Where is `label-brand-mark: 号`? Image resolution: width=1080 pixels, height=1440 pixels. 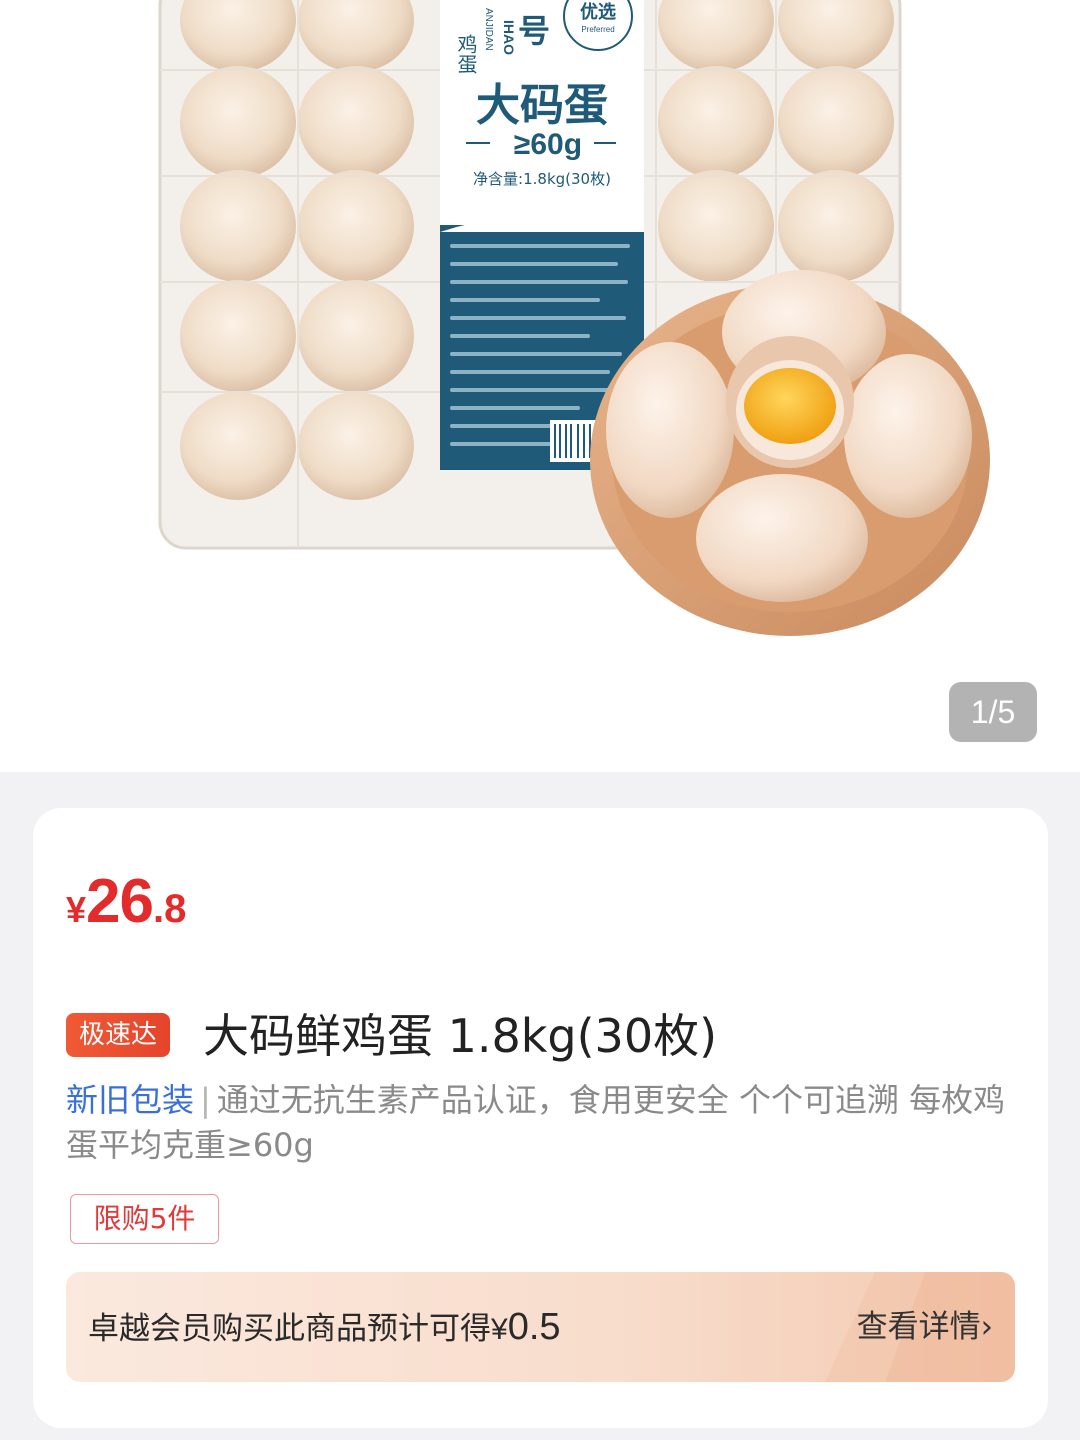
label-brand-mark: 号 is located at coordinates (534, 31).